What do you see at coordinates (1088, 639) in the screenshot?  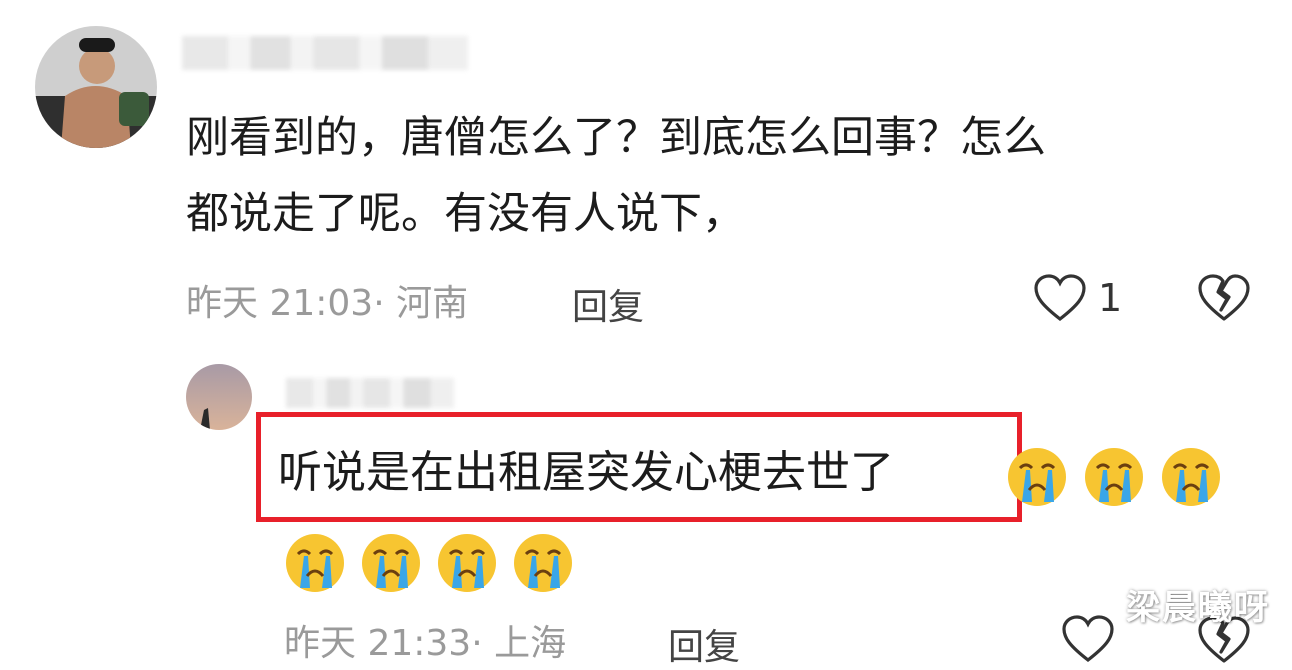 I see `reply-heart-icon` at bounding box center [1088, 639].